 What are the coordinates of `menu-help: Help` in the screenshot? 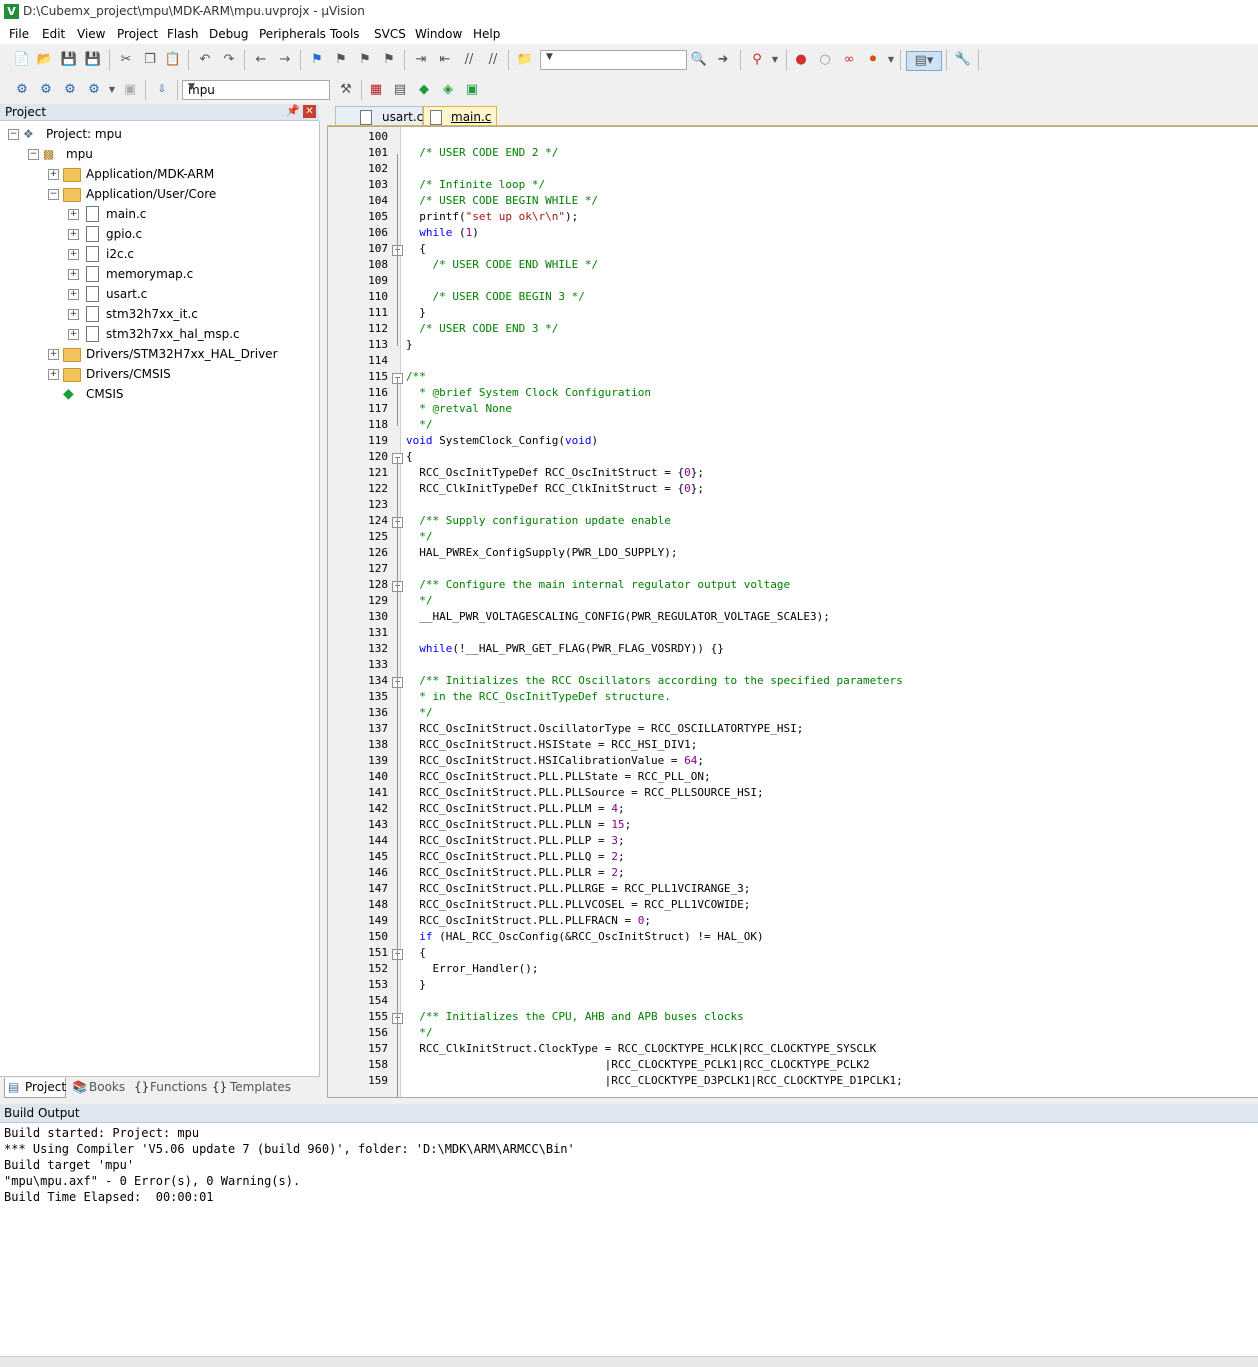 It's located at (486, 34).